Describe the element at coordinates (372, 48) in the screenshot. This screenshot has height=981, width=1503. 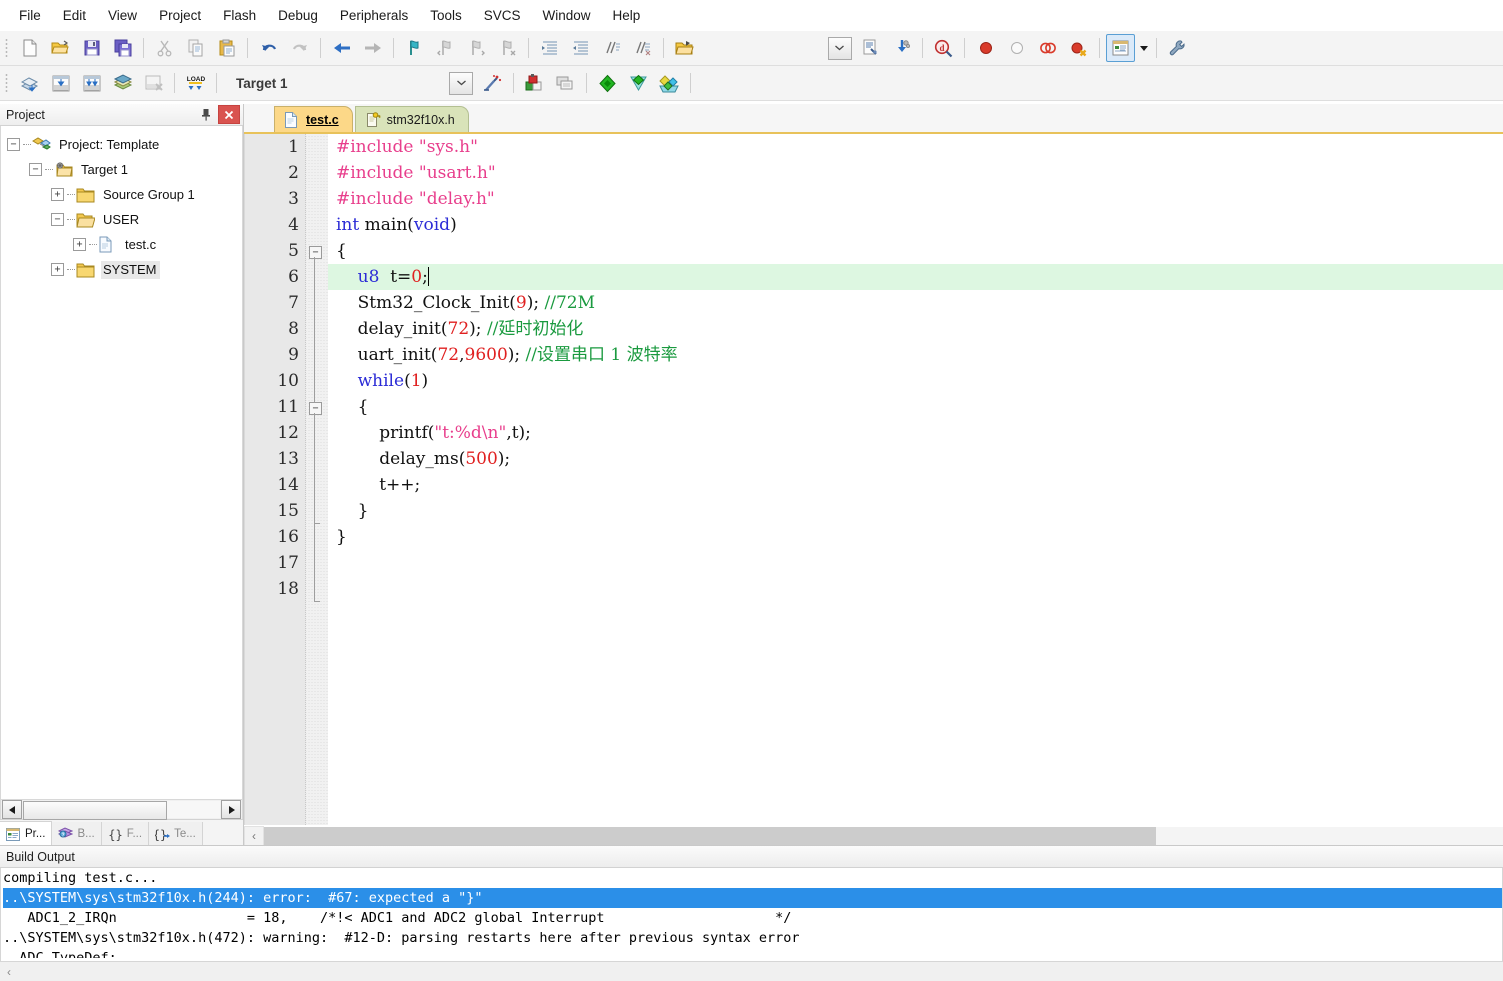
I see `navigate-forward-icon` at that location.